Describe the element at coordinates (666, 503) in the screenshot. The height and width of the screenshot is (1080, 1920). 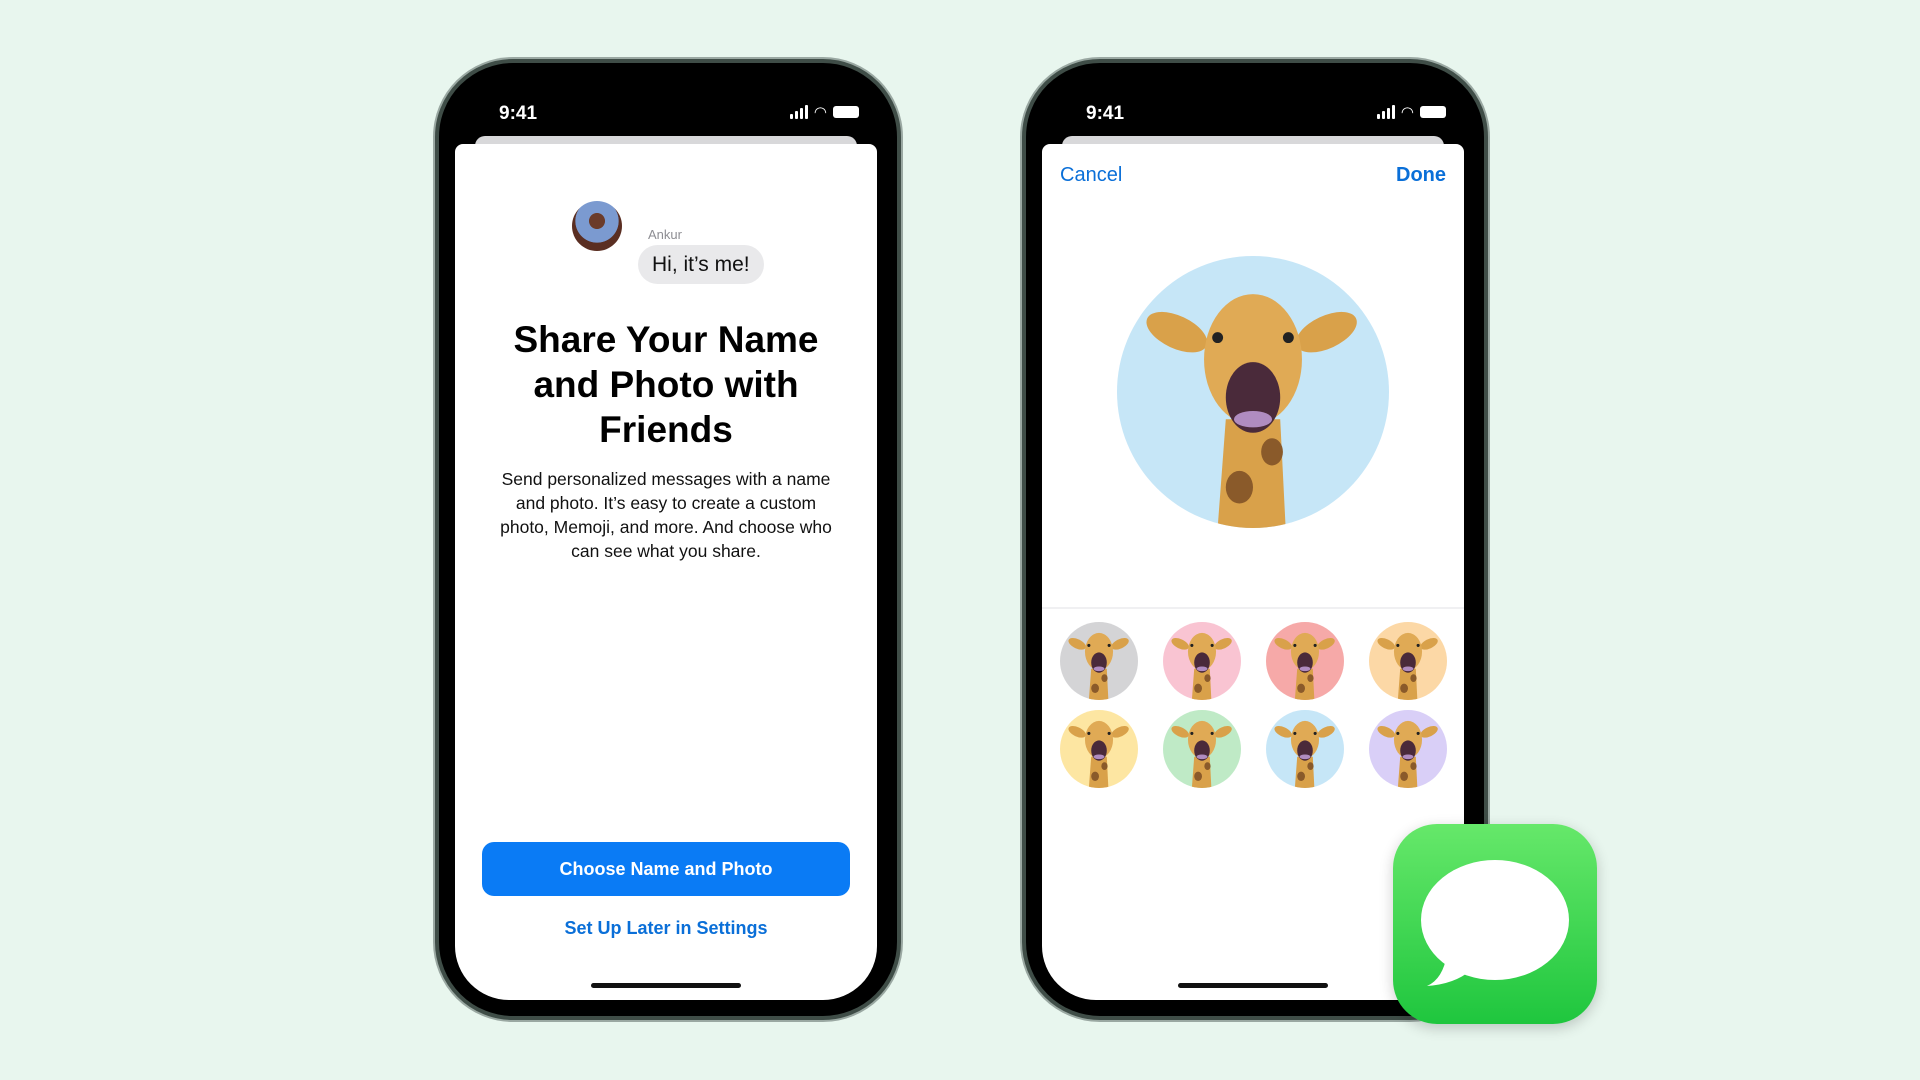
I see `body-line: and photo. It’s easy to create a custom` at that location.